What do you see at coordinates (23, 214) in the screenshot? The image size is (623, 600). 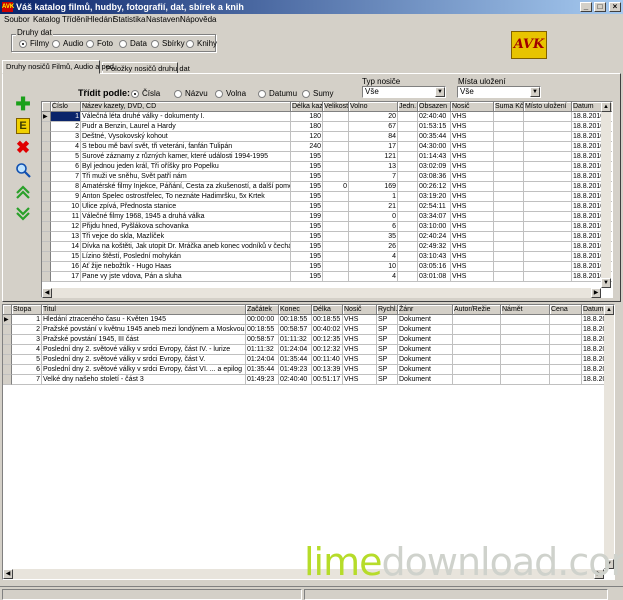 I see `move-down-icon` at bounding box center [23, 214].